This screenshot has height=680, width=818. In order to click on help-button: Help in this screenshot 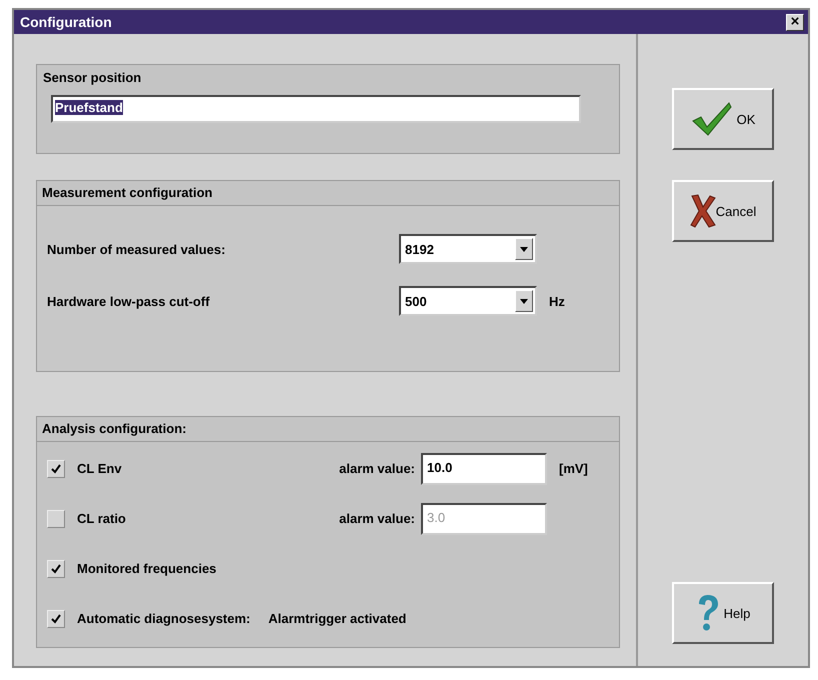, I will do `click(723, 613)`.